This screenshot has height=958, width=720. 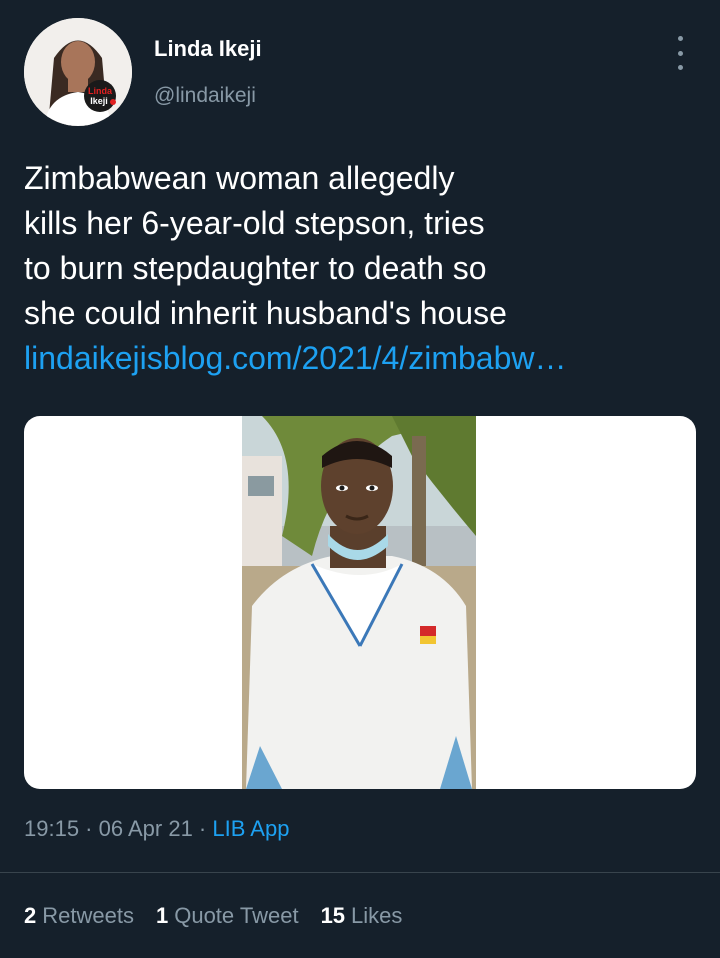 What do you see at coordinates (100, 91) in the screenshot?
I see `svg-text: Linda` at bounding box center [100, 91].